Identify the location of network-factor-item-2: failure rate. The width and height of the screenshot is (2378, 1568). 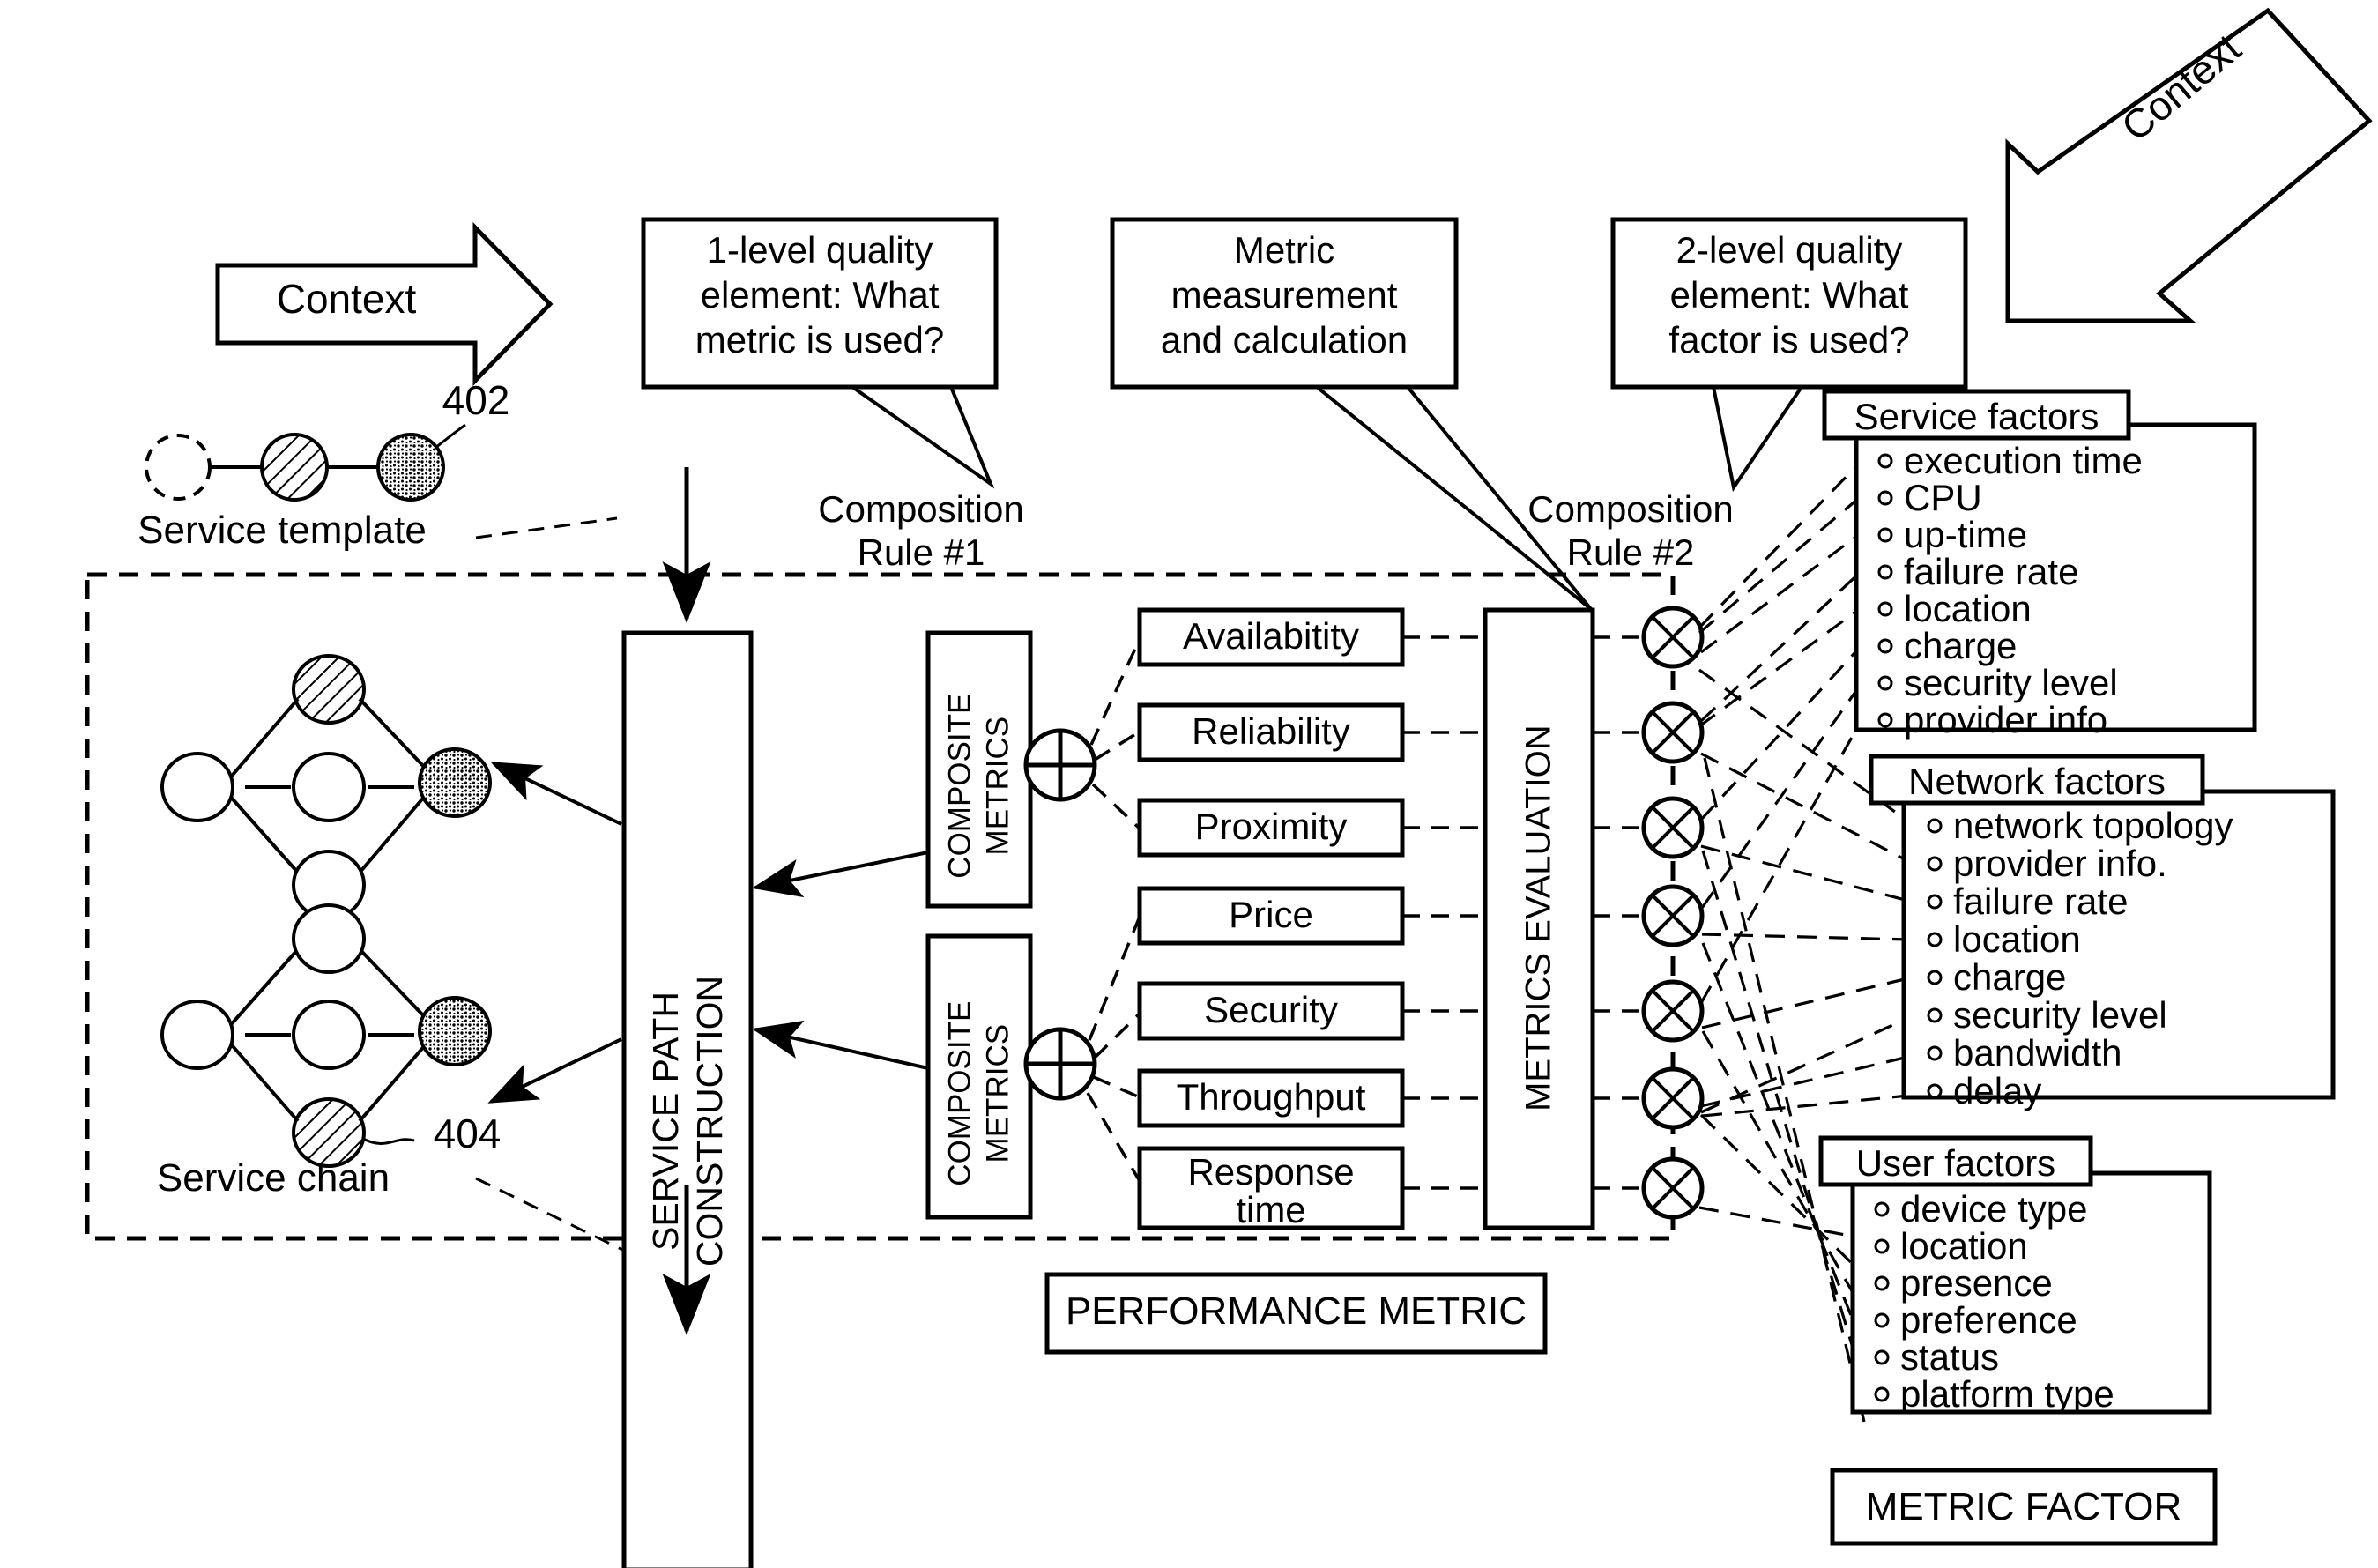
(2041, 901).